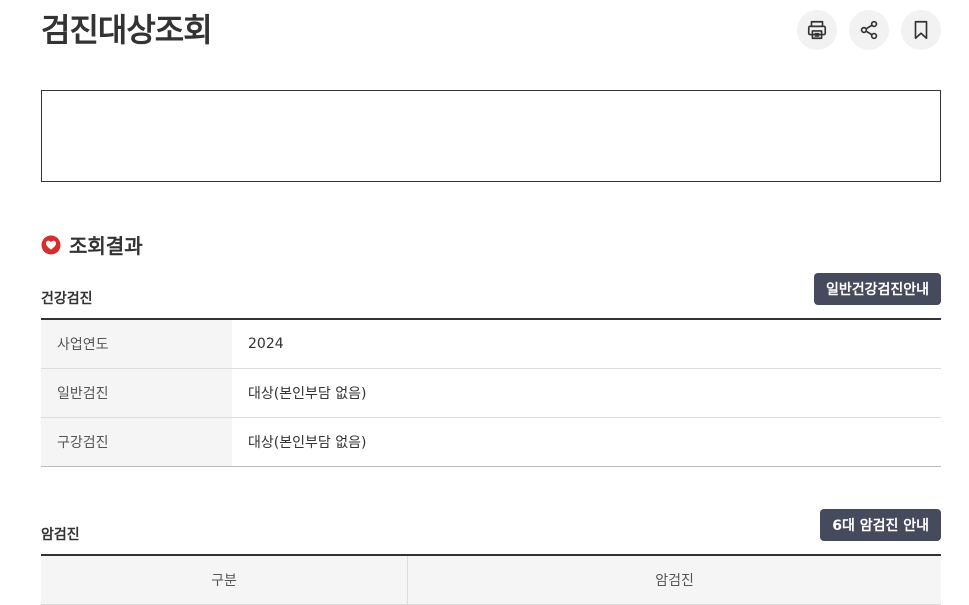 The width and height of the screenshot is (969, 605). I want to click on section-title-text: 조회결과, so click(106, 246).